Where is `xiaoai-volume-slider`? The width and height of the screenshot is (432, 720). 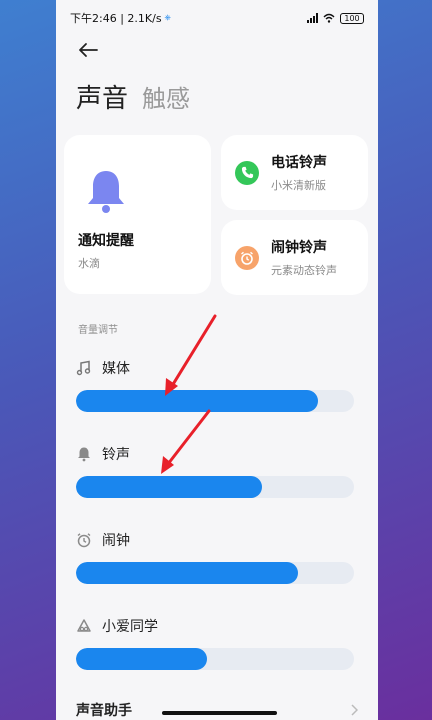
xiaoai-volume-slider is located at coordinates (215, 659).